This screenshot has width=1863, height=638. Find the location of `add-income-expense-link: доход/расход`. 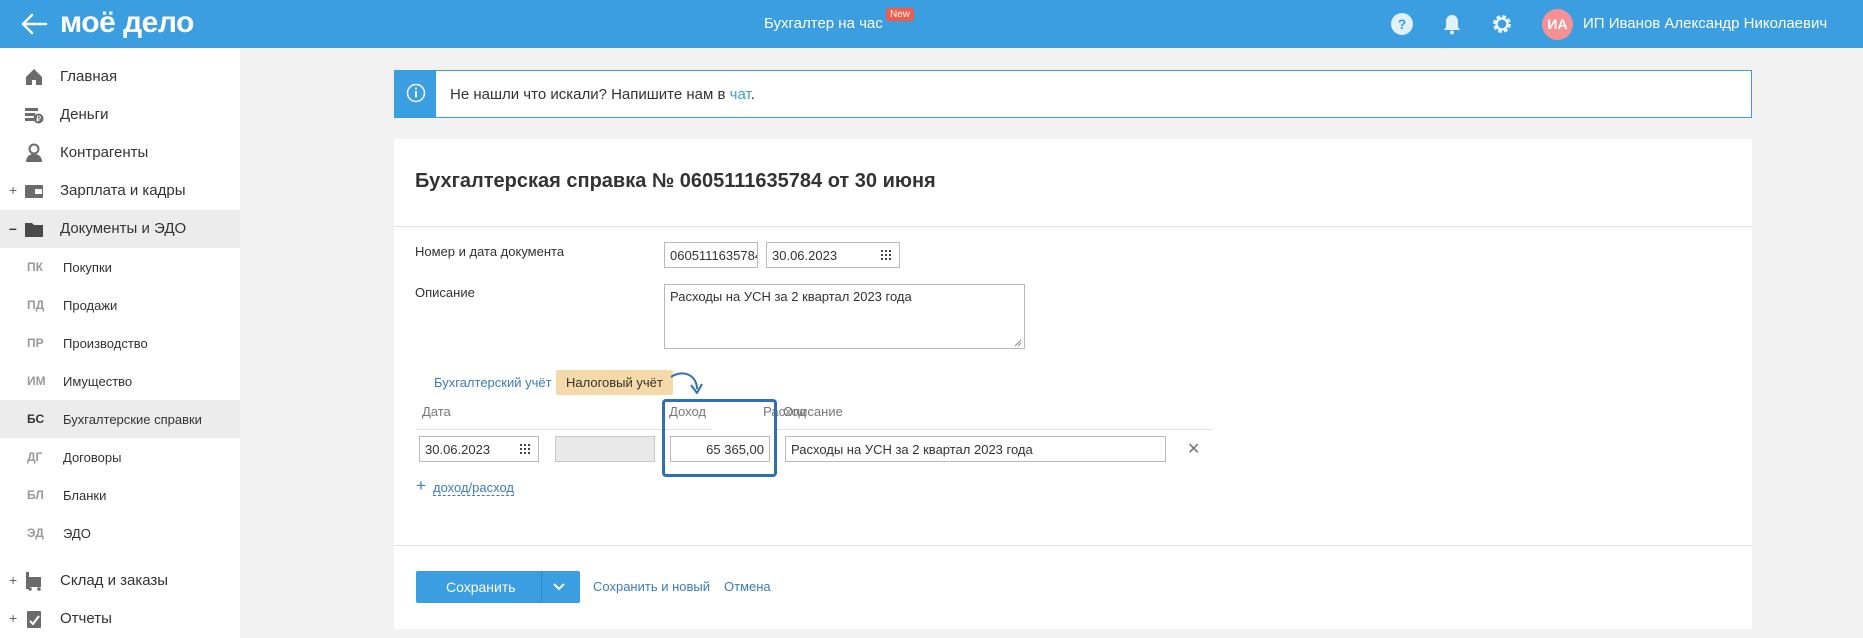

add-income-expense-link: доход/расход is located at coordinates (474, 488).